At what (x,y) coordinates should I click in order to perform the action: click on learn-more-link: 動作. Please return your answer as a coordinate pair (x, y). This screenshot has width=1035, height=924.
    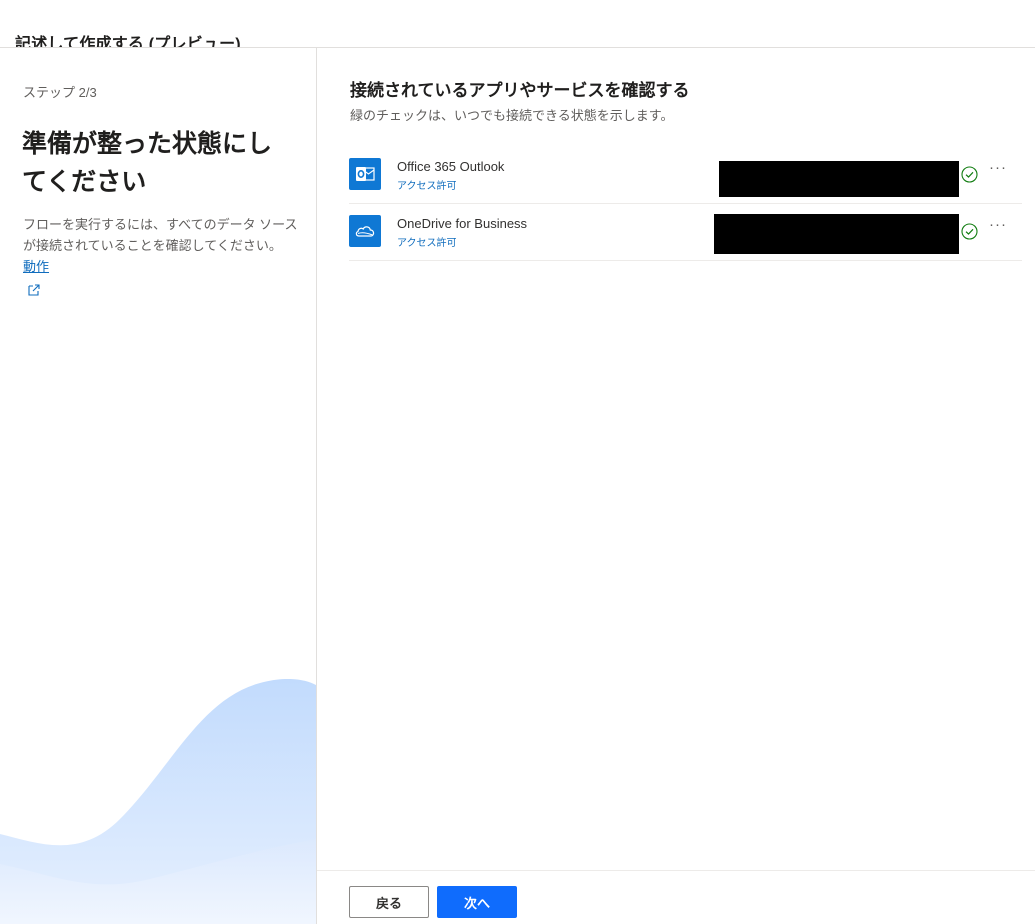
    Looking at the image, I should click on (36, 266).